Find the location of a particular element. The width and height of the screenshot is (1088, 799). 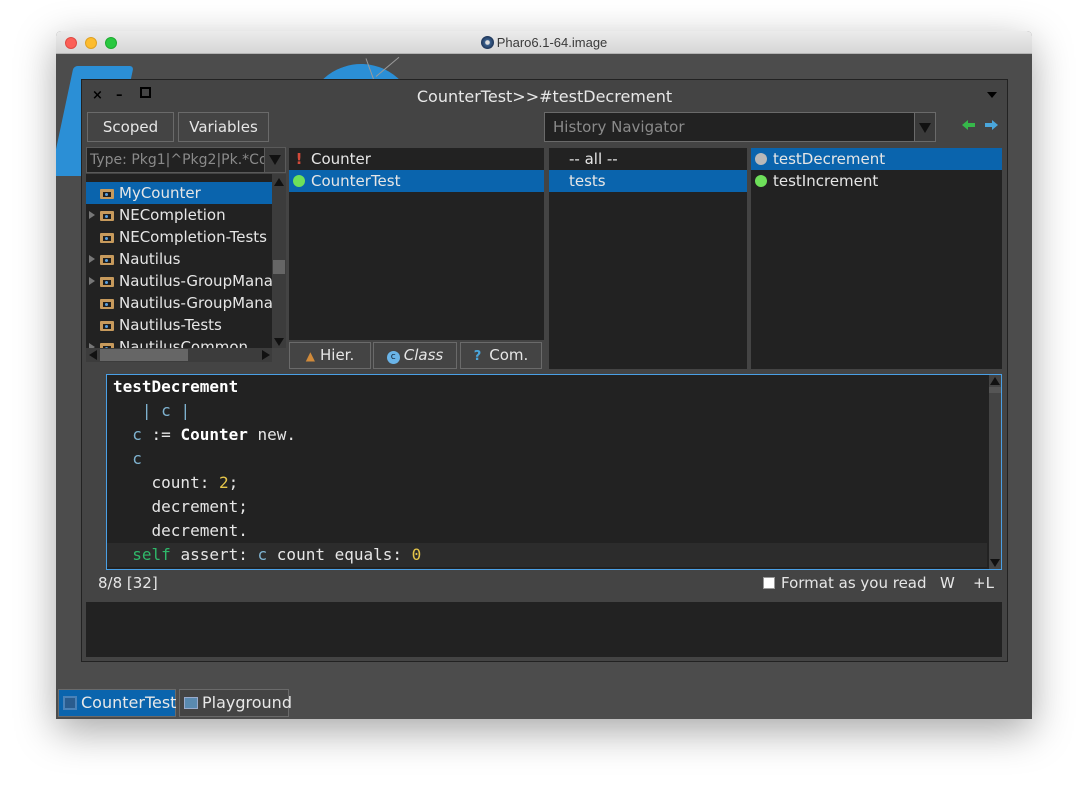

package-item: MyCounter is located at coordinates (179, 193).